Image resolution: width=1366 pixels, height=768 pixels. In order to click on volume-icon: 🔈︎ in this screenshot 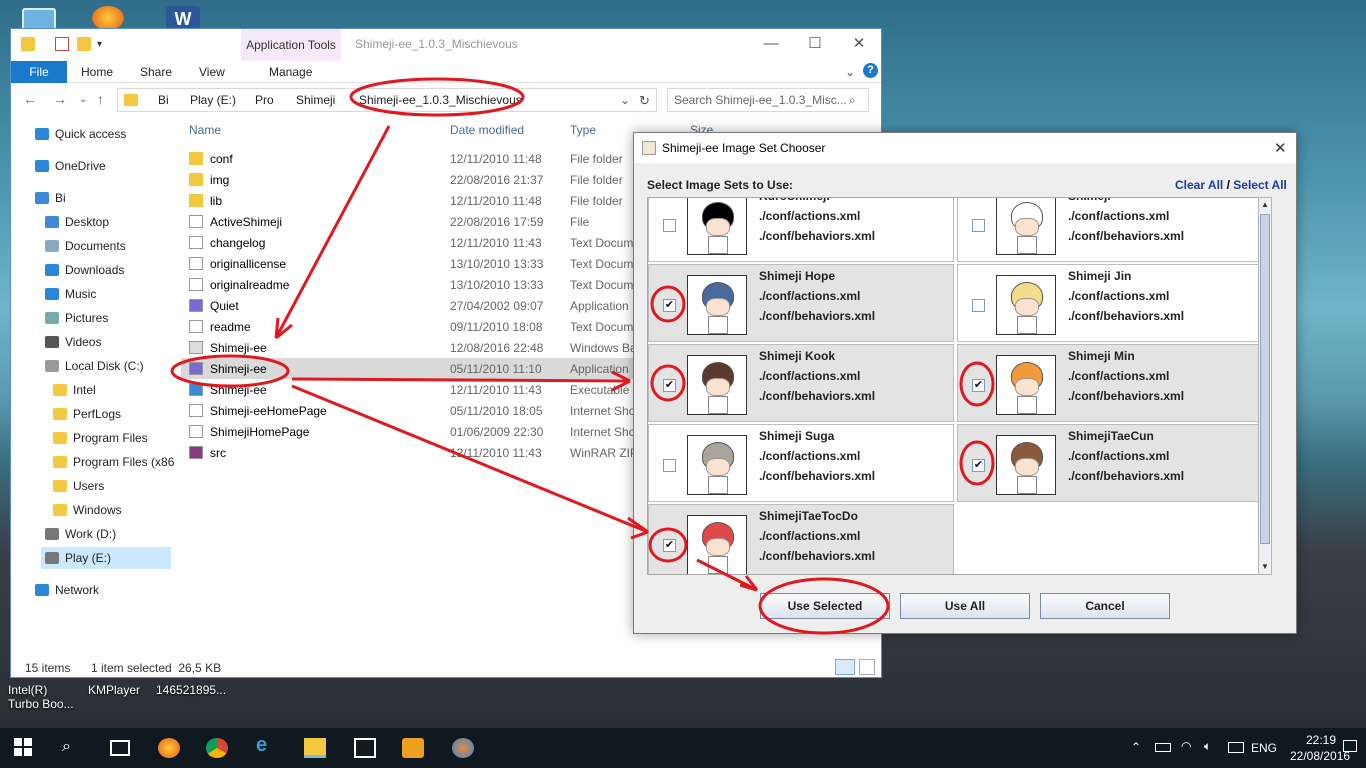, I will do `click(1207, 746)`.